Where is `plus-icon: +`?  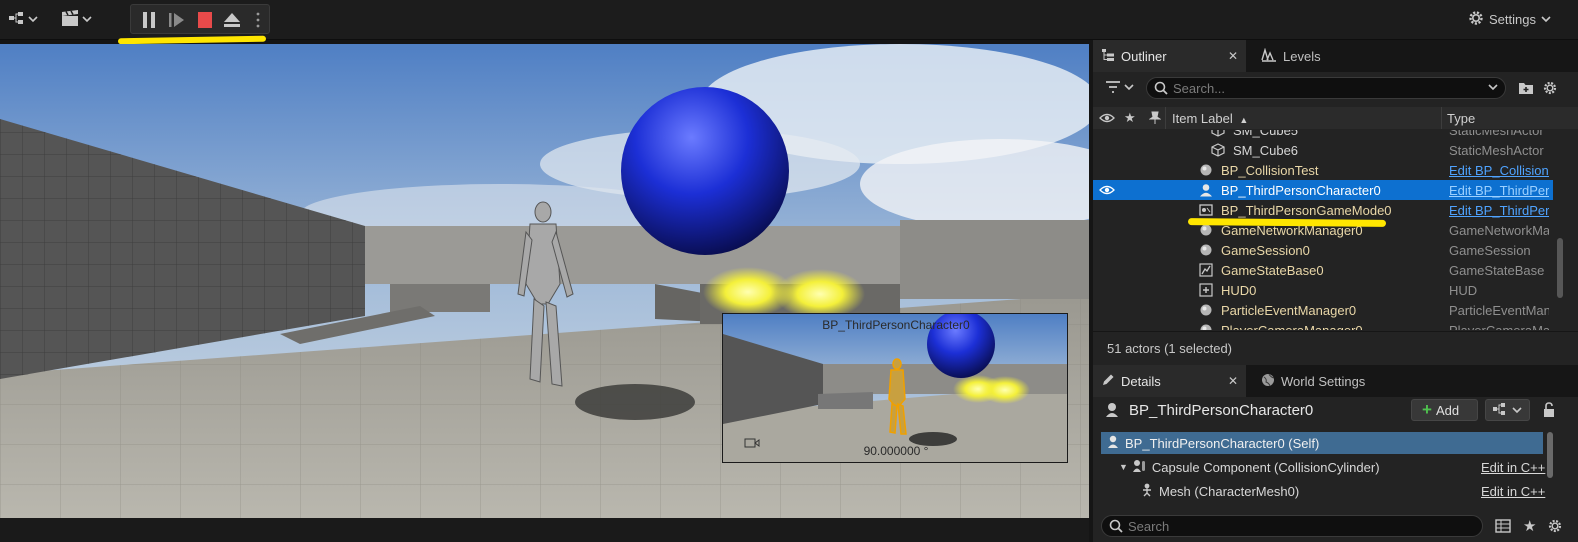
plus-icon: + is located at coordinates (1427, 409).